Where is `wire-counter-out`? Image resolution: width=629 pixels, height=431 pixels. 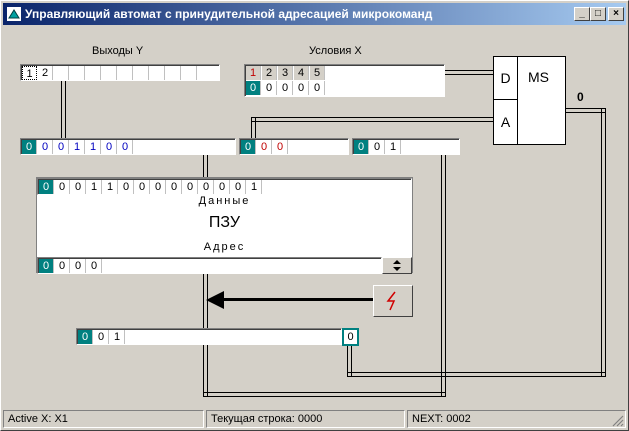 wire-counter-out is located at coordinates (349, 361).